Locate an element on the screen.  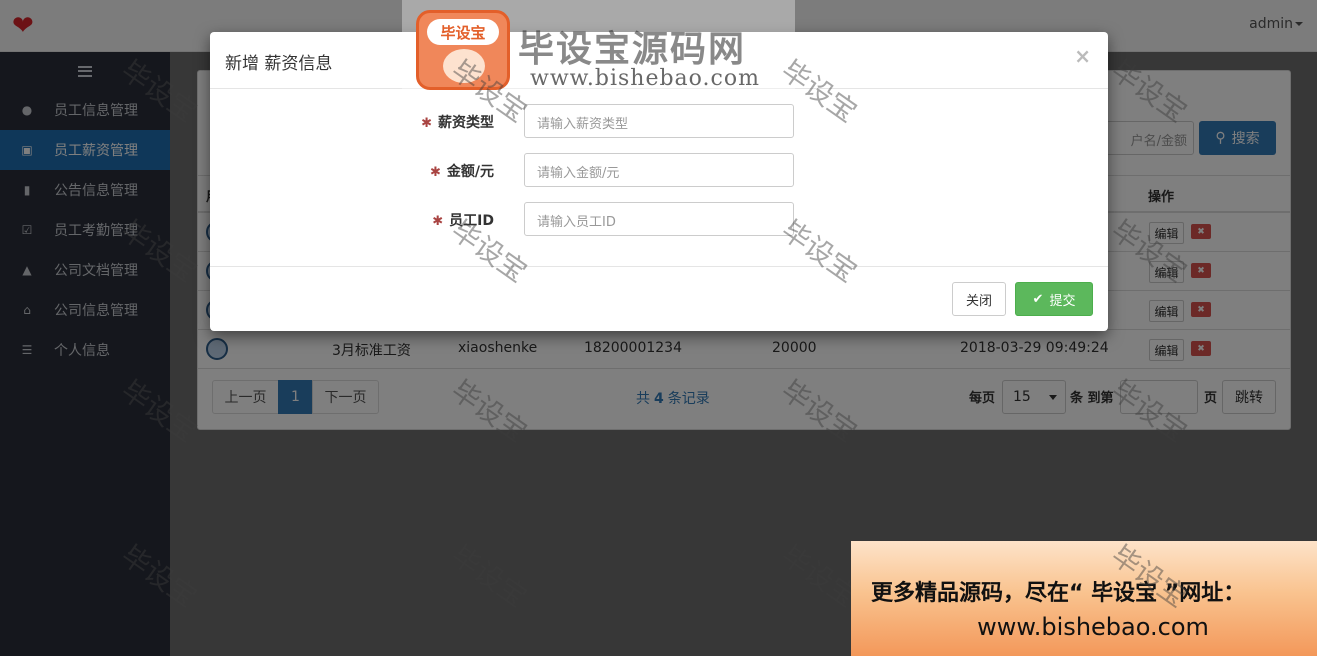
salary-type-label-text: 薪资类型 is located at coordinates (466, 123).